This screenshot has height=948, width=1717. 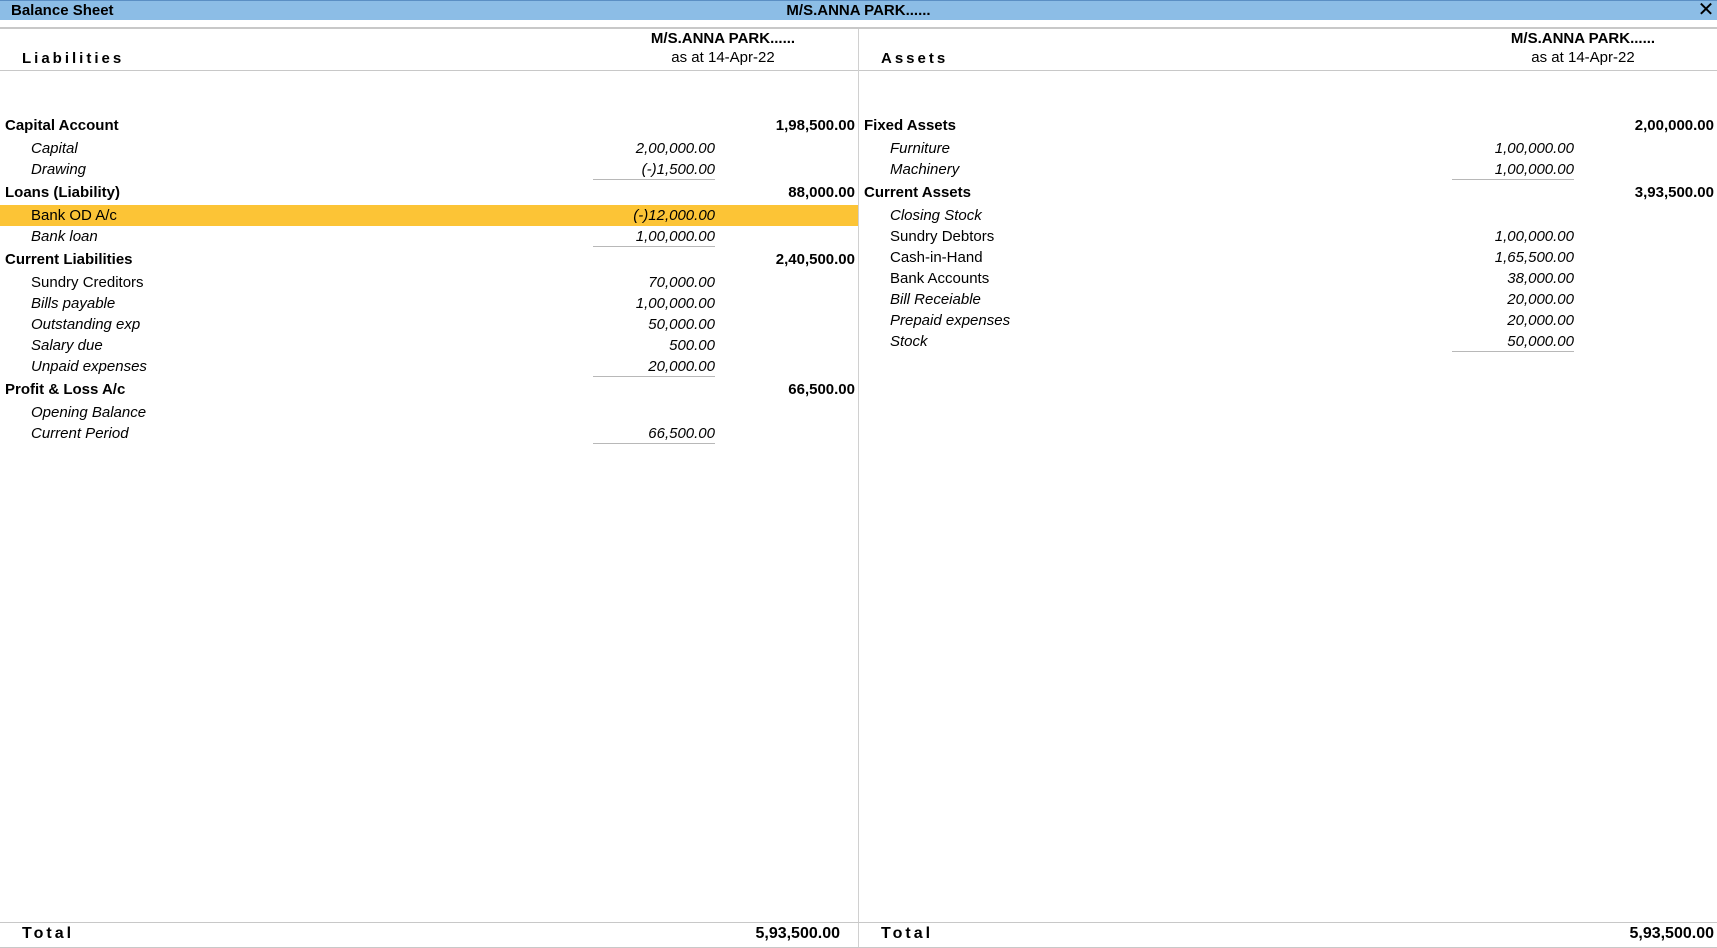 I want to click on account-name: Bank loan, so click(x=64, y=236).